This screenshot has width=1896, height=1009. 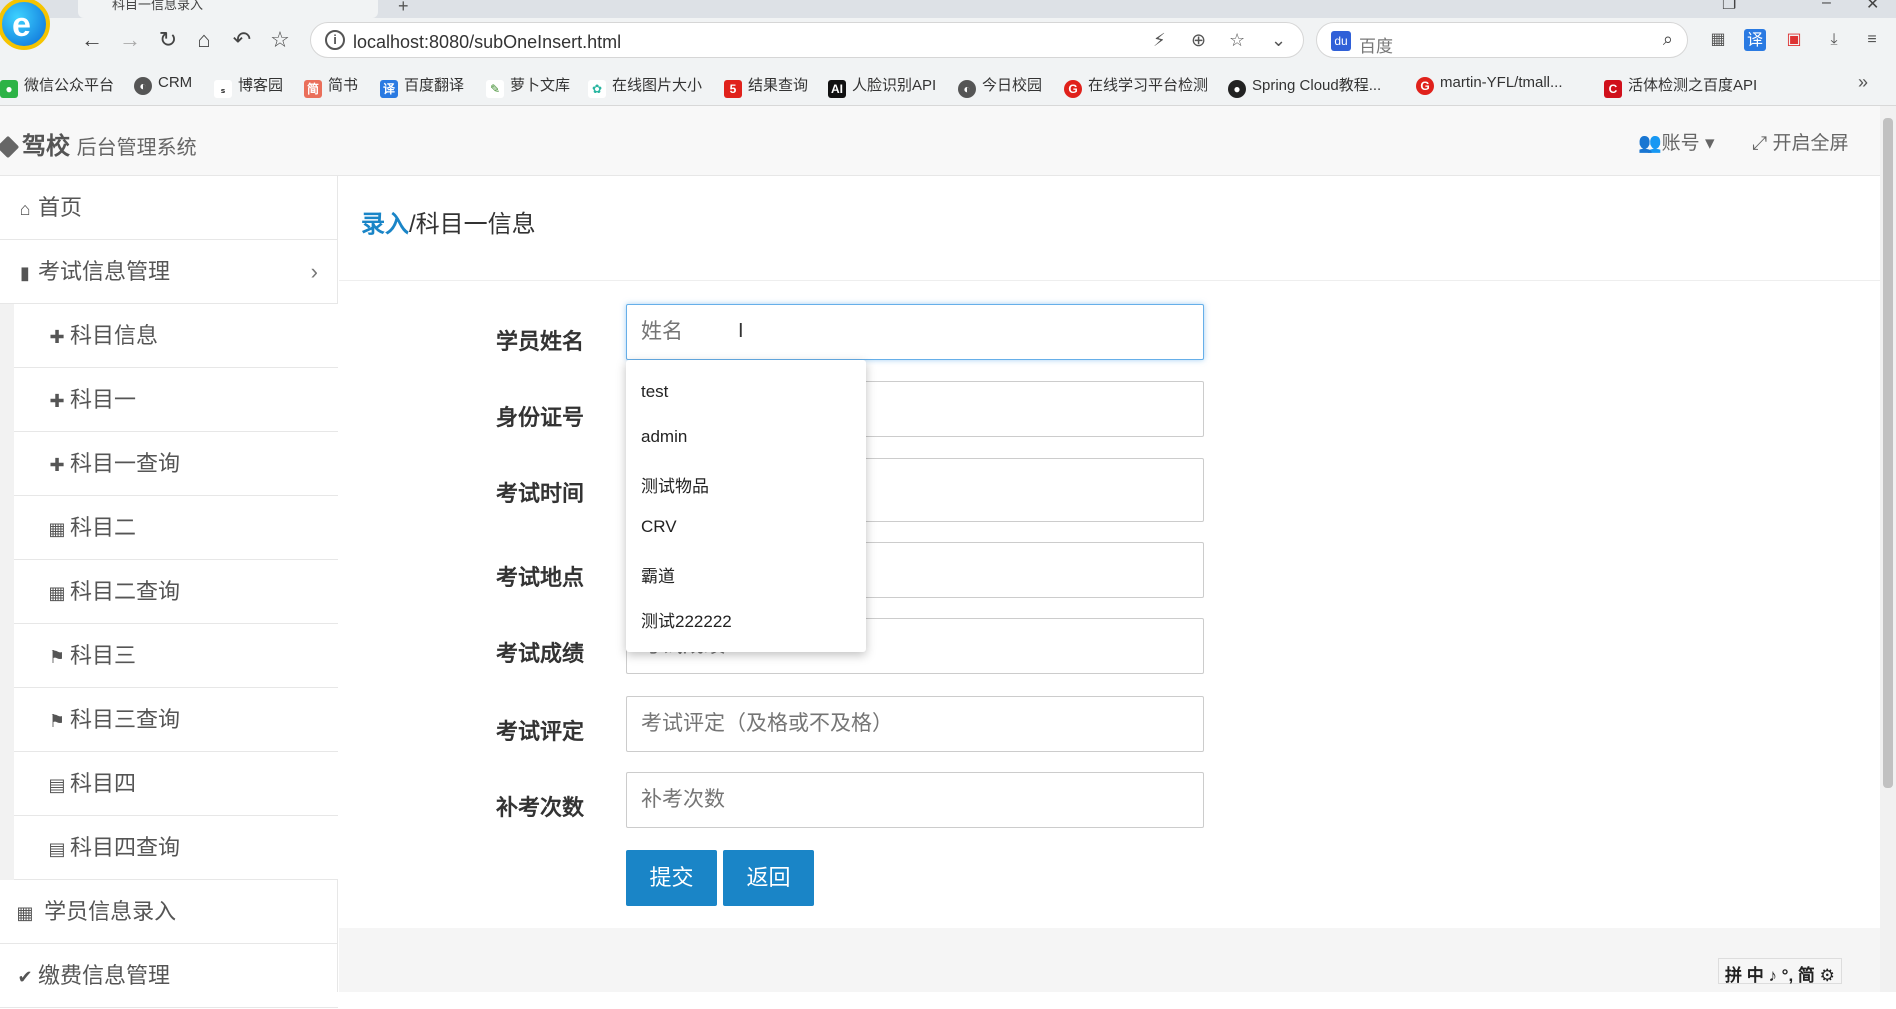 I want to click on sidebar-item-subject-one-query: ✚ 科目一查询, so click(x=176, y=464).